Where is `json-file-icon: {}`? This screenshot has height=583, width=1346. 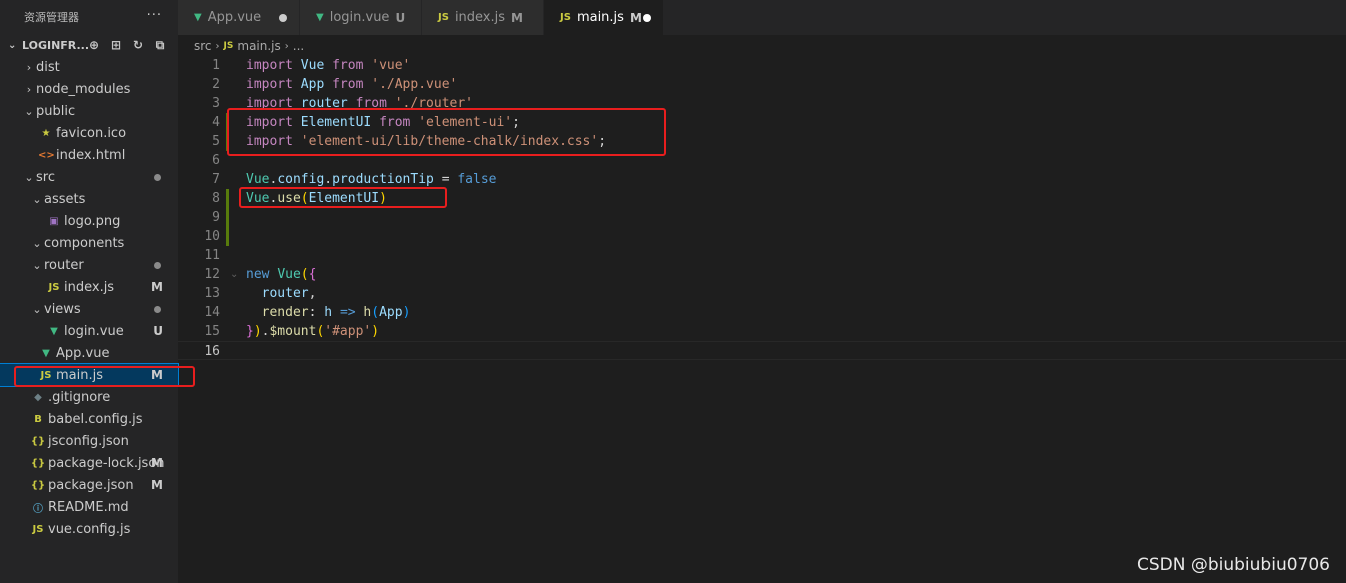
json-file-icon: {} is located at coordinates (38, 441).